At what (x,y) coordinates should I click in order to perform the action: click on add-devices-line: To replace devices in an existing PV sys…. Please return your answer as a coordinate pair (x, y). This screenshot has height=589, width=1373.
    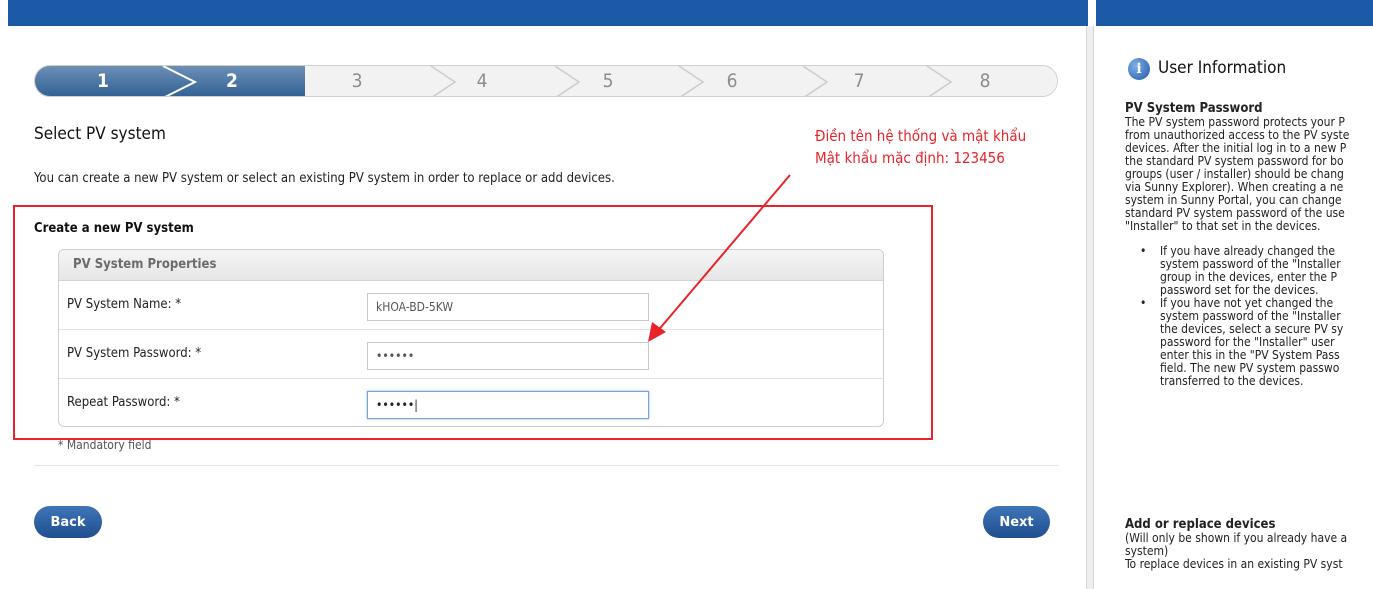
    Looking at the image, I should click on (1234, 564).